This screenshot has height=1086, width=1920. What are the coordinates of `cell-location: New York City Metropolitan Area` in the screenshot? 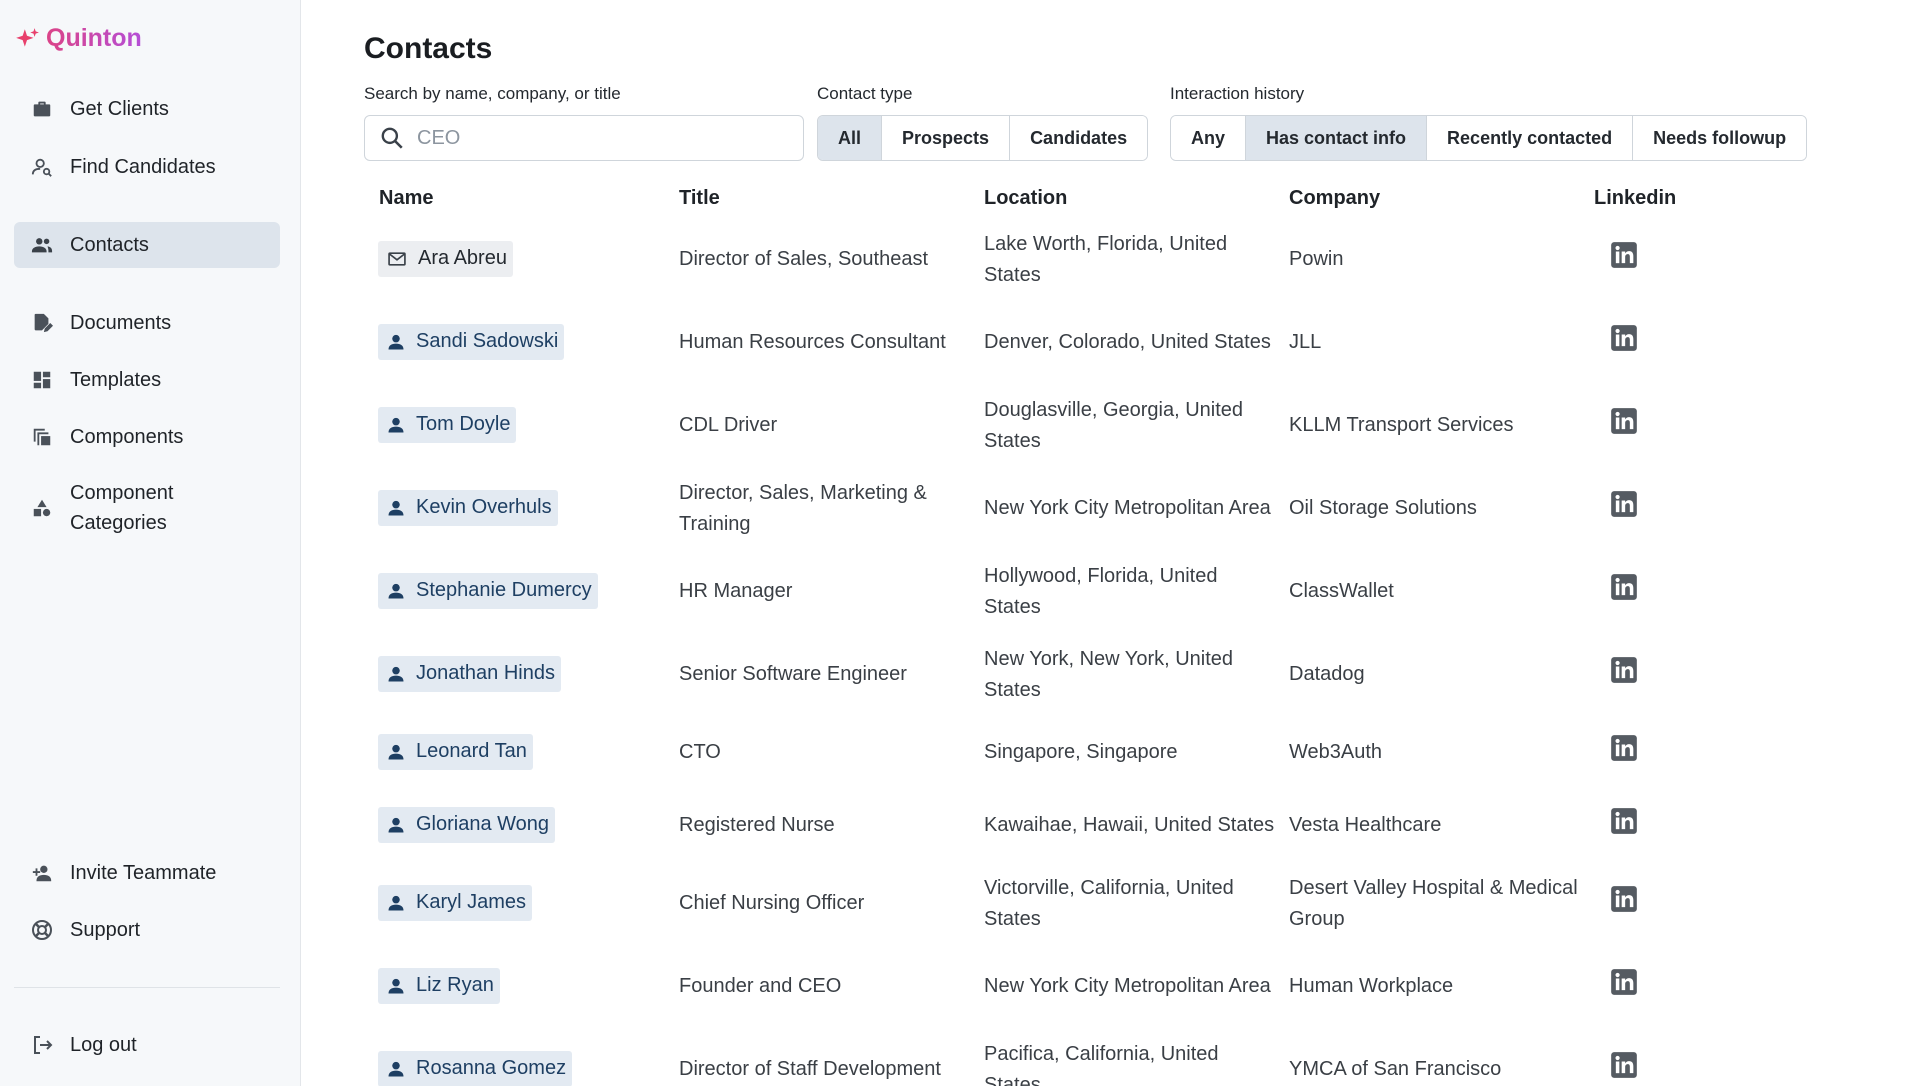 It's located at (1127, 508).